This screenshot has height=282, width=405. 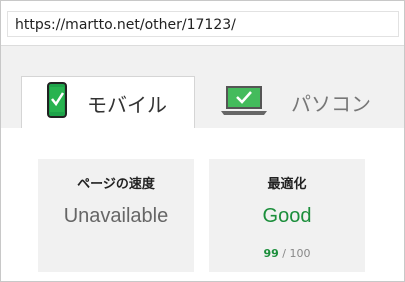 I want to click on smartphone-check-icon, so click(x=57, y=102).